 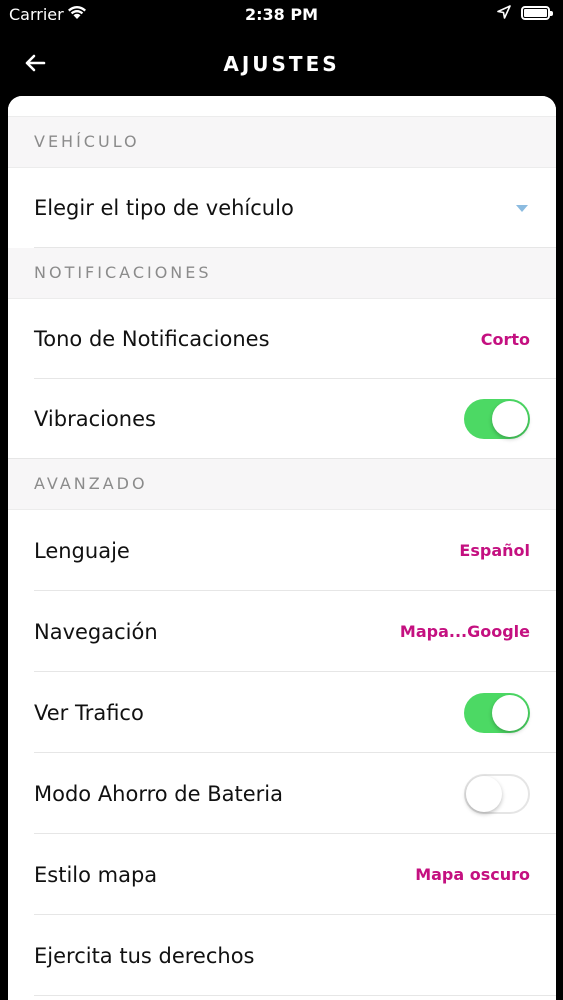 I want to click on row-label: Modo Ahorro de Bateria, so click(x=158, y=793).